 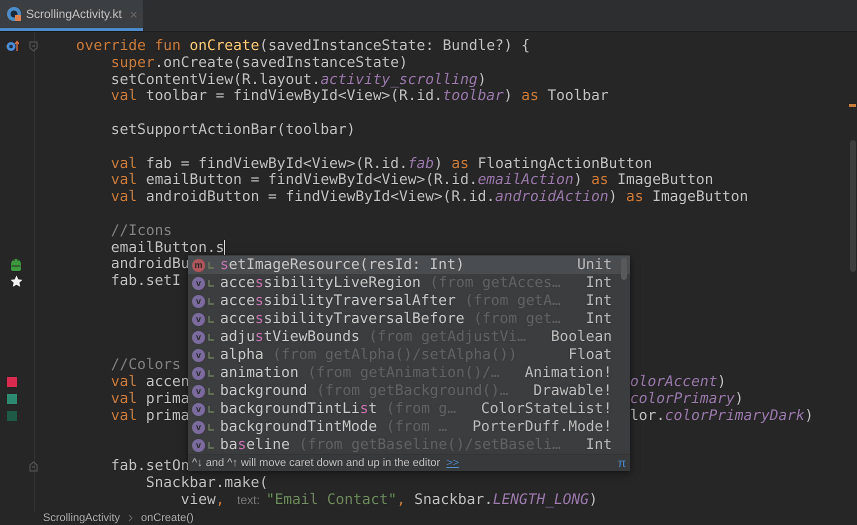 I want to click on code-line: override fun onCreate(savedInstanceState: Bundle?) {, so click(x=303, y=46).